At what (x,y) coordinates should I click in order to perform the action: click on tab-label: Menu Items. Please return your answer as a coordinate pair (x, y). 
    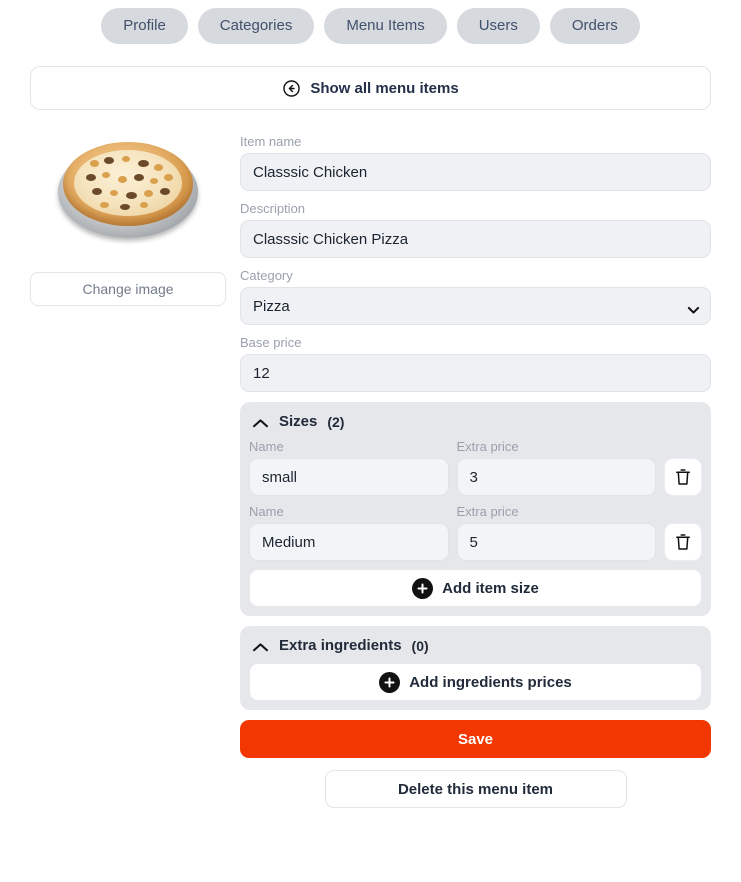
    Looking at the image, I should click on (385, 25).